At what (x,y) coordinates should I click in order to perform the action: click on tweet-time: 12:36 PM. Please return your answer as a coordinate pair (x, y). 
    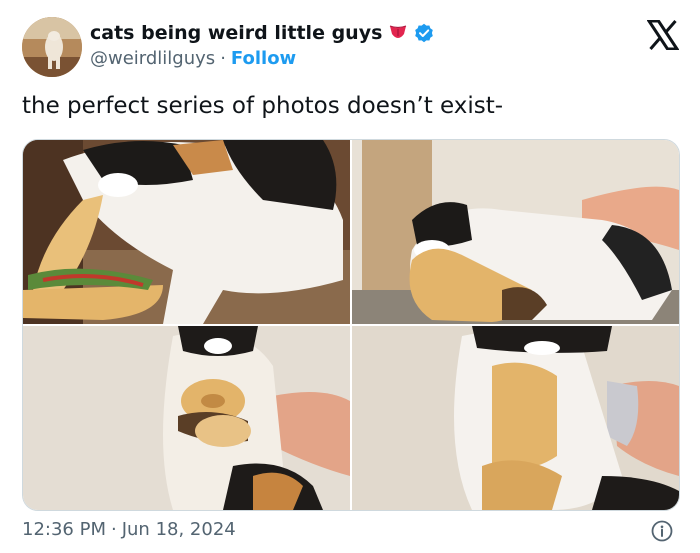
    Looking at the image, I should click on (64, 529).